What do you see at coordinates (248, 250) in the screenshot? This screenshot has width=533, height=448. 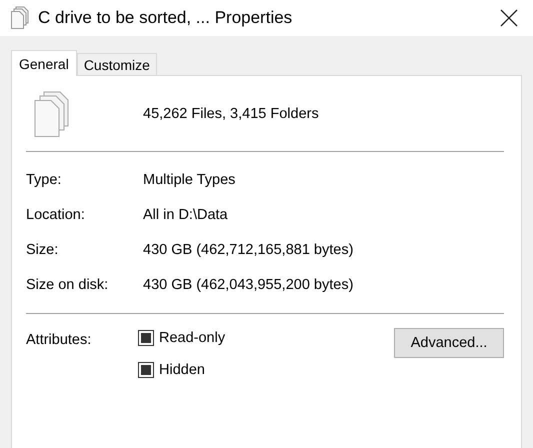 I see `property-value: 430 GB (462,712,165,881 bytes)` at bounding box center [248, 250].